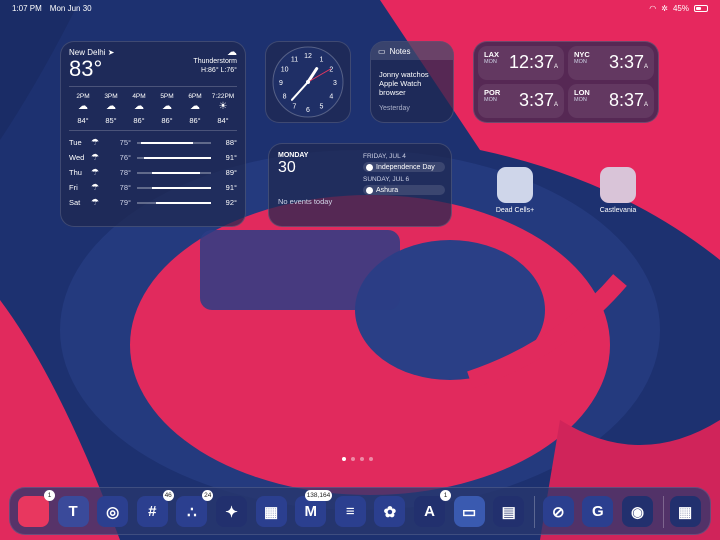 The width and height of the screenshot is (720, 540). Describe the element at coordinates (36, 508) in the screenshot. I see `messages-app-icon: 1` at that location.